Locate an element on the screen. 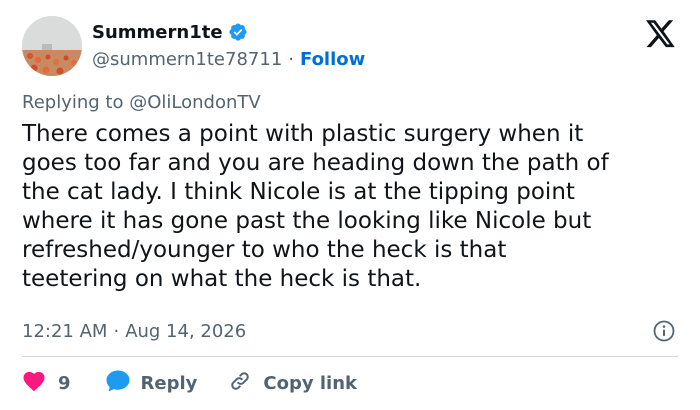 The height and width of the screenshot is (410, 700). follow-button: Follow is located at coordinates (332, 59).